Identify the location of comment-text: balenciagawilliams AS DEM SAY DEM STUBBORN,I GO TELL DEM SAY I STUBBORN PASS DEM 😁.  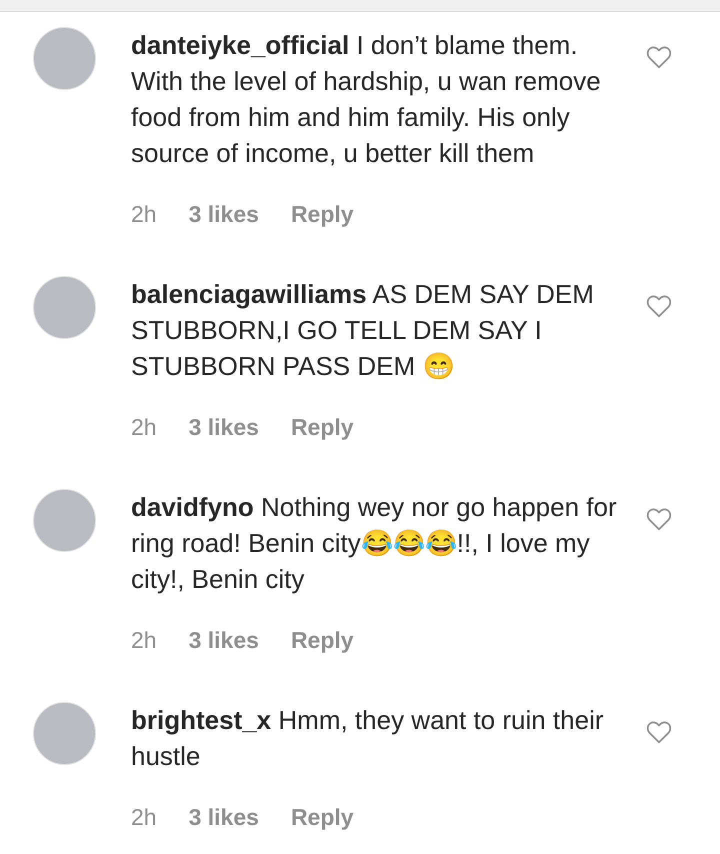
(363, 330).